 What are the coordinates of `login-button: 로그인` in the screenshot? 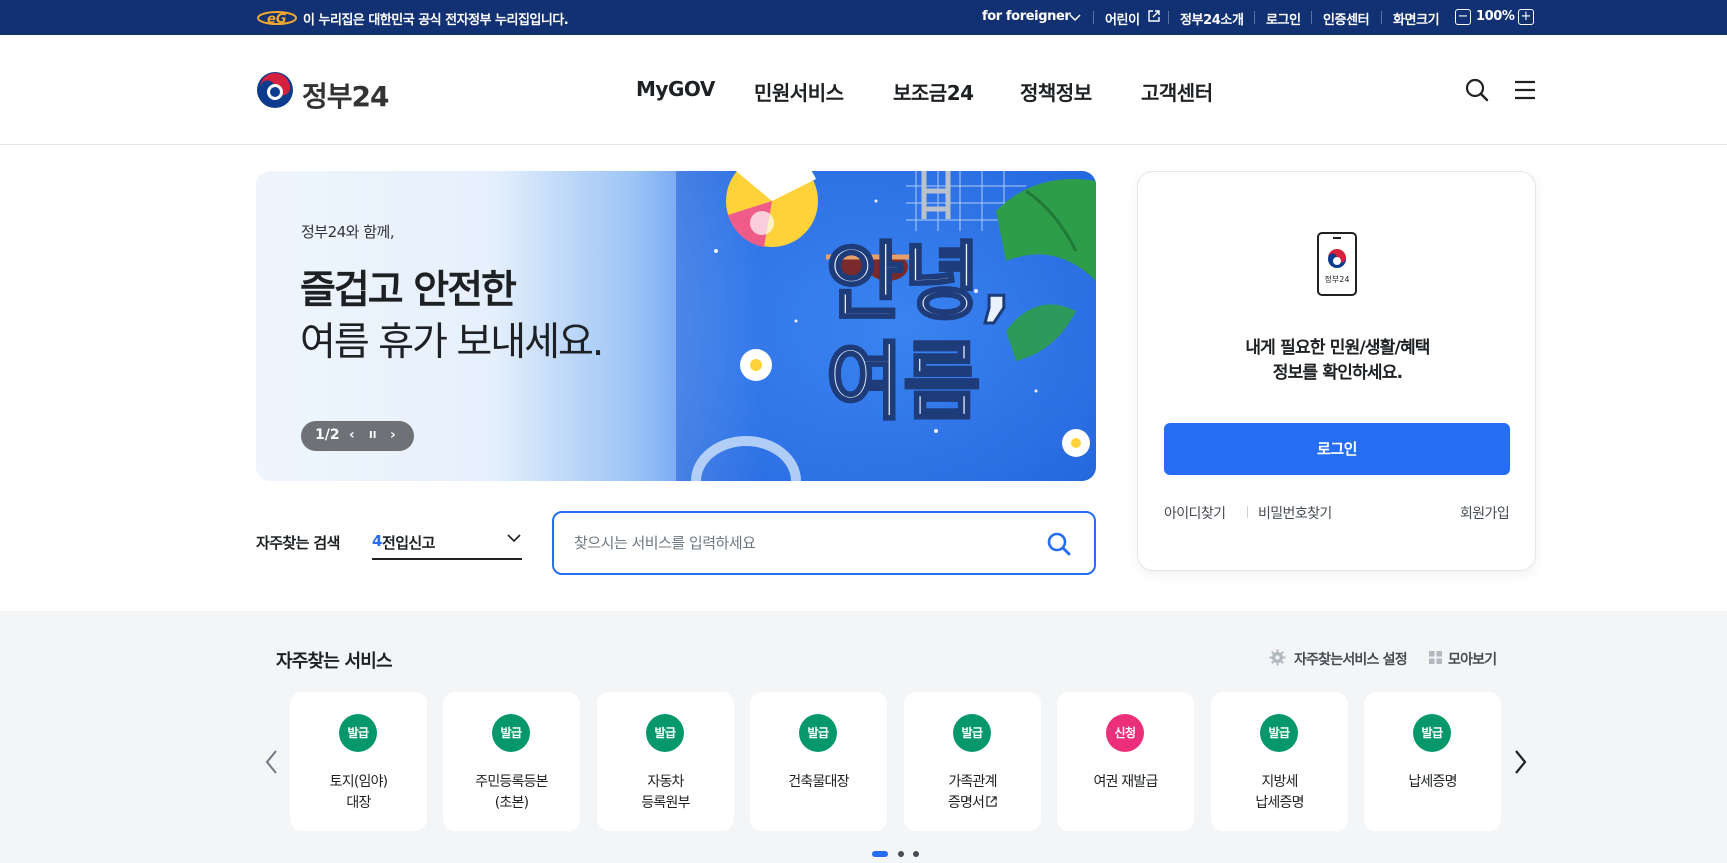 It's located at (1337, 449).